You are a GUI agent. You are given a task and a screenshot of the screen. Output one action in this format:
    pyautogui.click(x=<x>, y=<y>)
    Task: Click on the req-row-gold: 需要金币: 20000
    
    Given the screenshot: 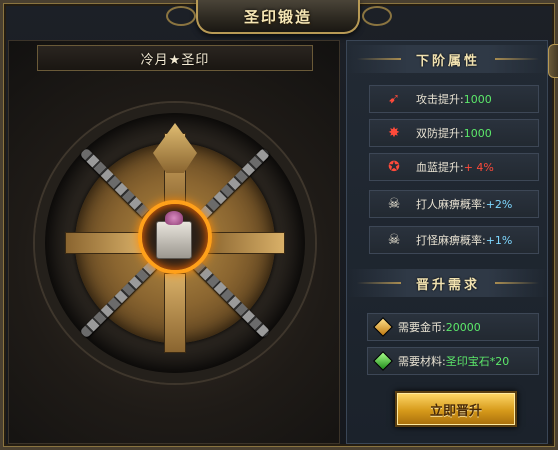 What is the action you would take?
    pyautogui.click(x=453, y=327)
    